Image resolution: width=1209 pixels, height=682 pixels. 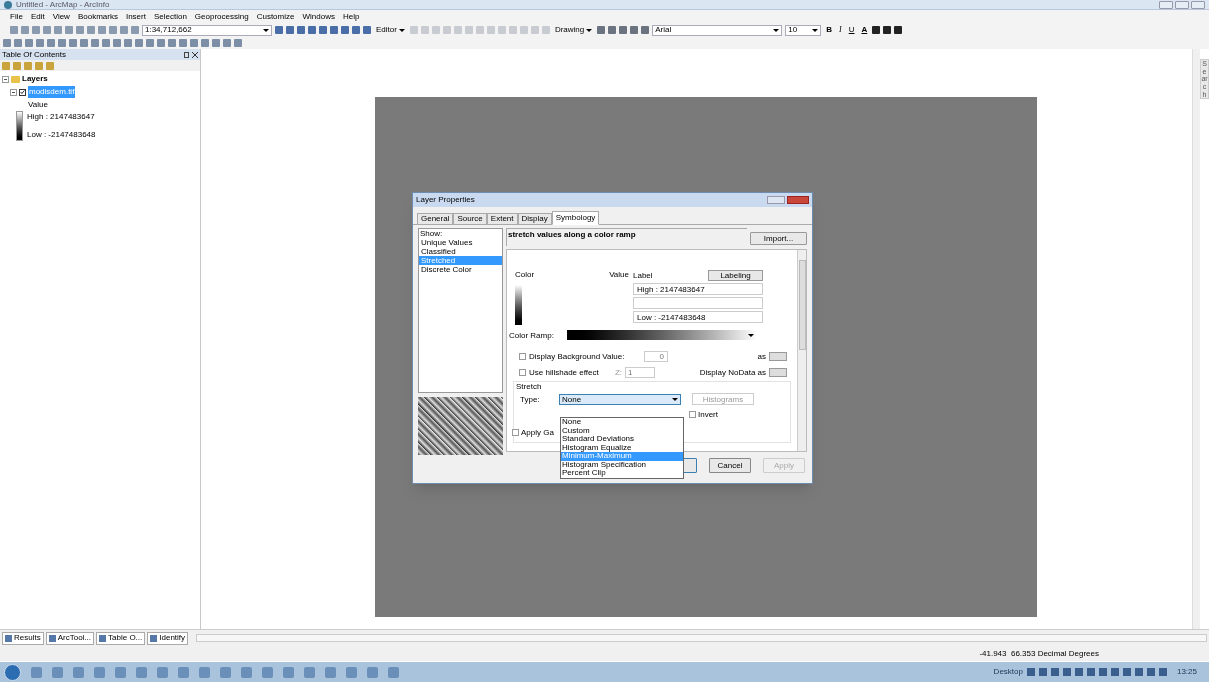 What do you see at coordinates (61, 16) in the screenshot?
I see `menu-item: View` at bounding box center [61, 16].